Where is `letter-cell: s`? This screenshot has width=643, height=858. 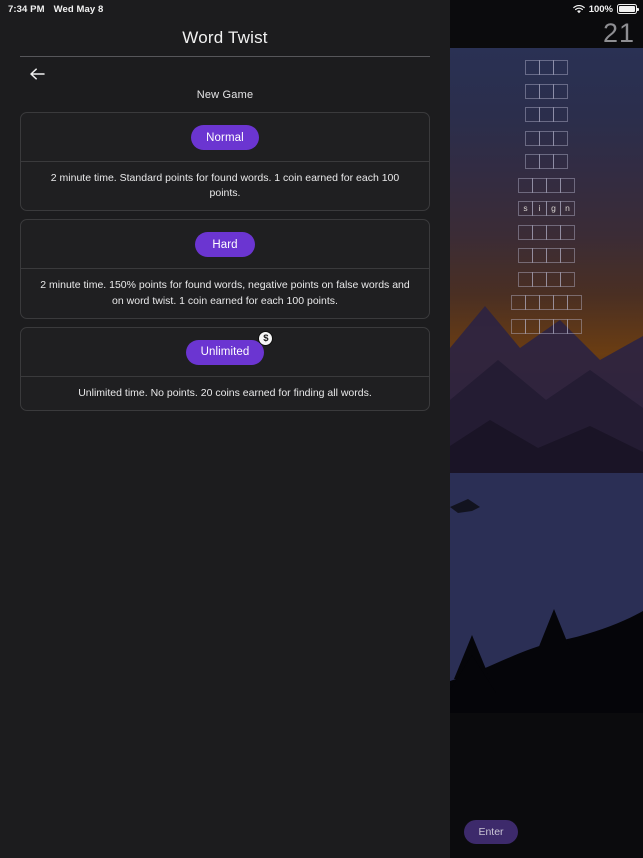
letter-cell: s is located at coordinates (525, 208).